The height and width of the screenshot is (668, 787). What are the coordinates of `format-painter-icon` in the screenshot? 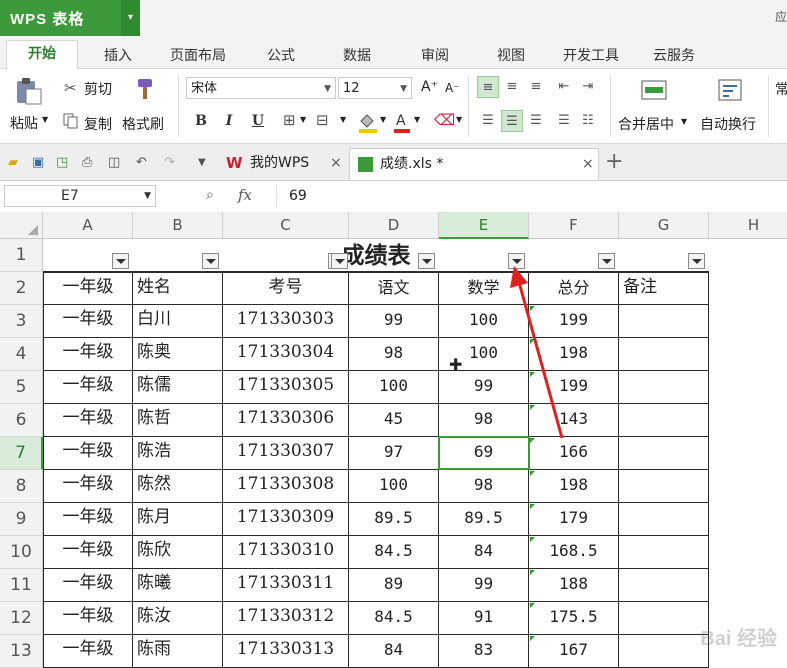 It's located at (145, 89).